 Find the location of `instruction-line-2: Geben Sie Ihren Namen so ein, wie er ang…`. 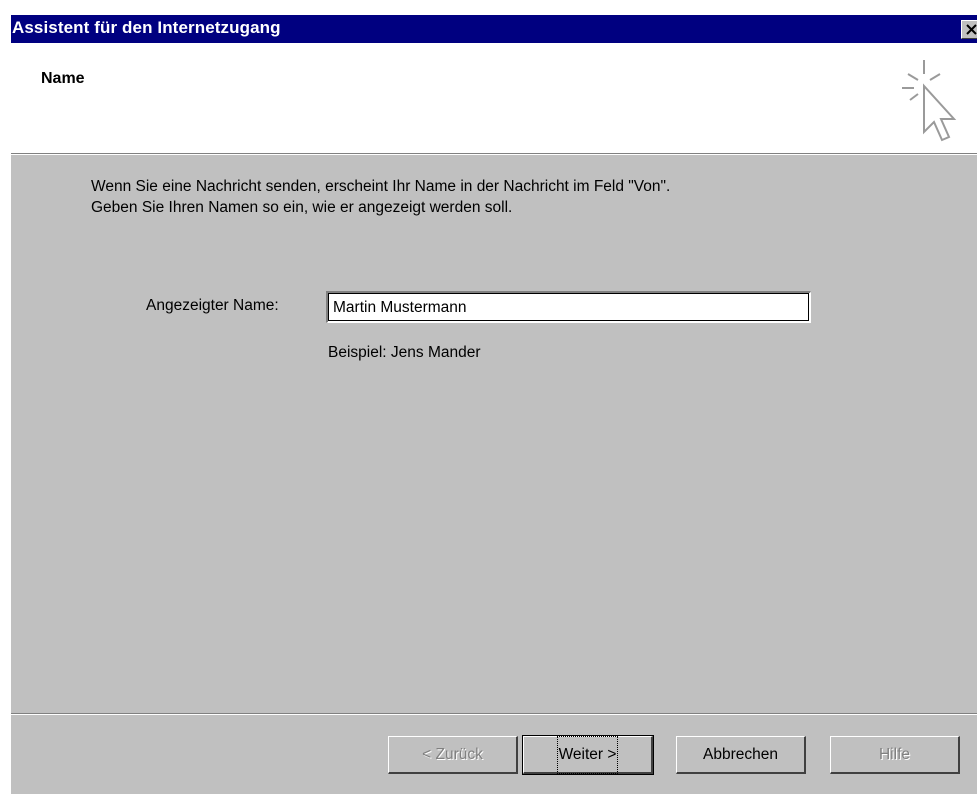

instruction-line-2: Geben Sie Ihren Namen so ein, wie er ang… is located at coordinates (302, 207).